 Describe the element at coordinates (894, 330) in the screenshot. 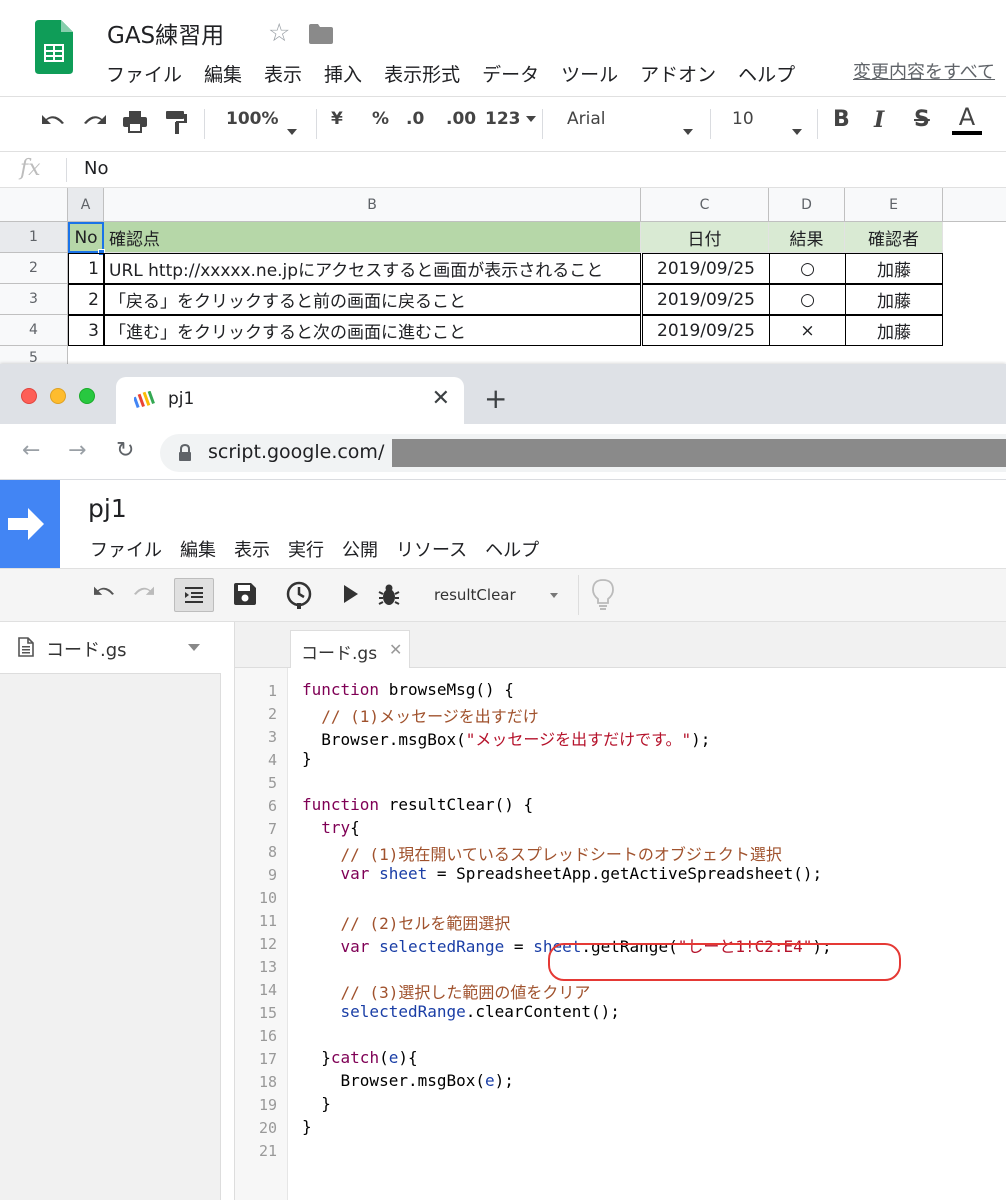

I see `cell-e4: 加藤` at that location.